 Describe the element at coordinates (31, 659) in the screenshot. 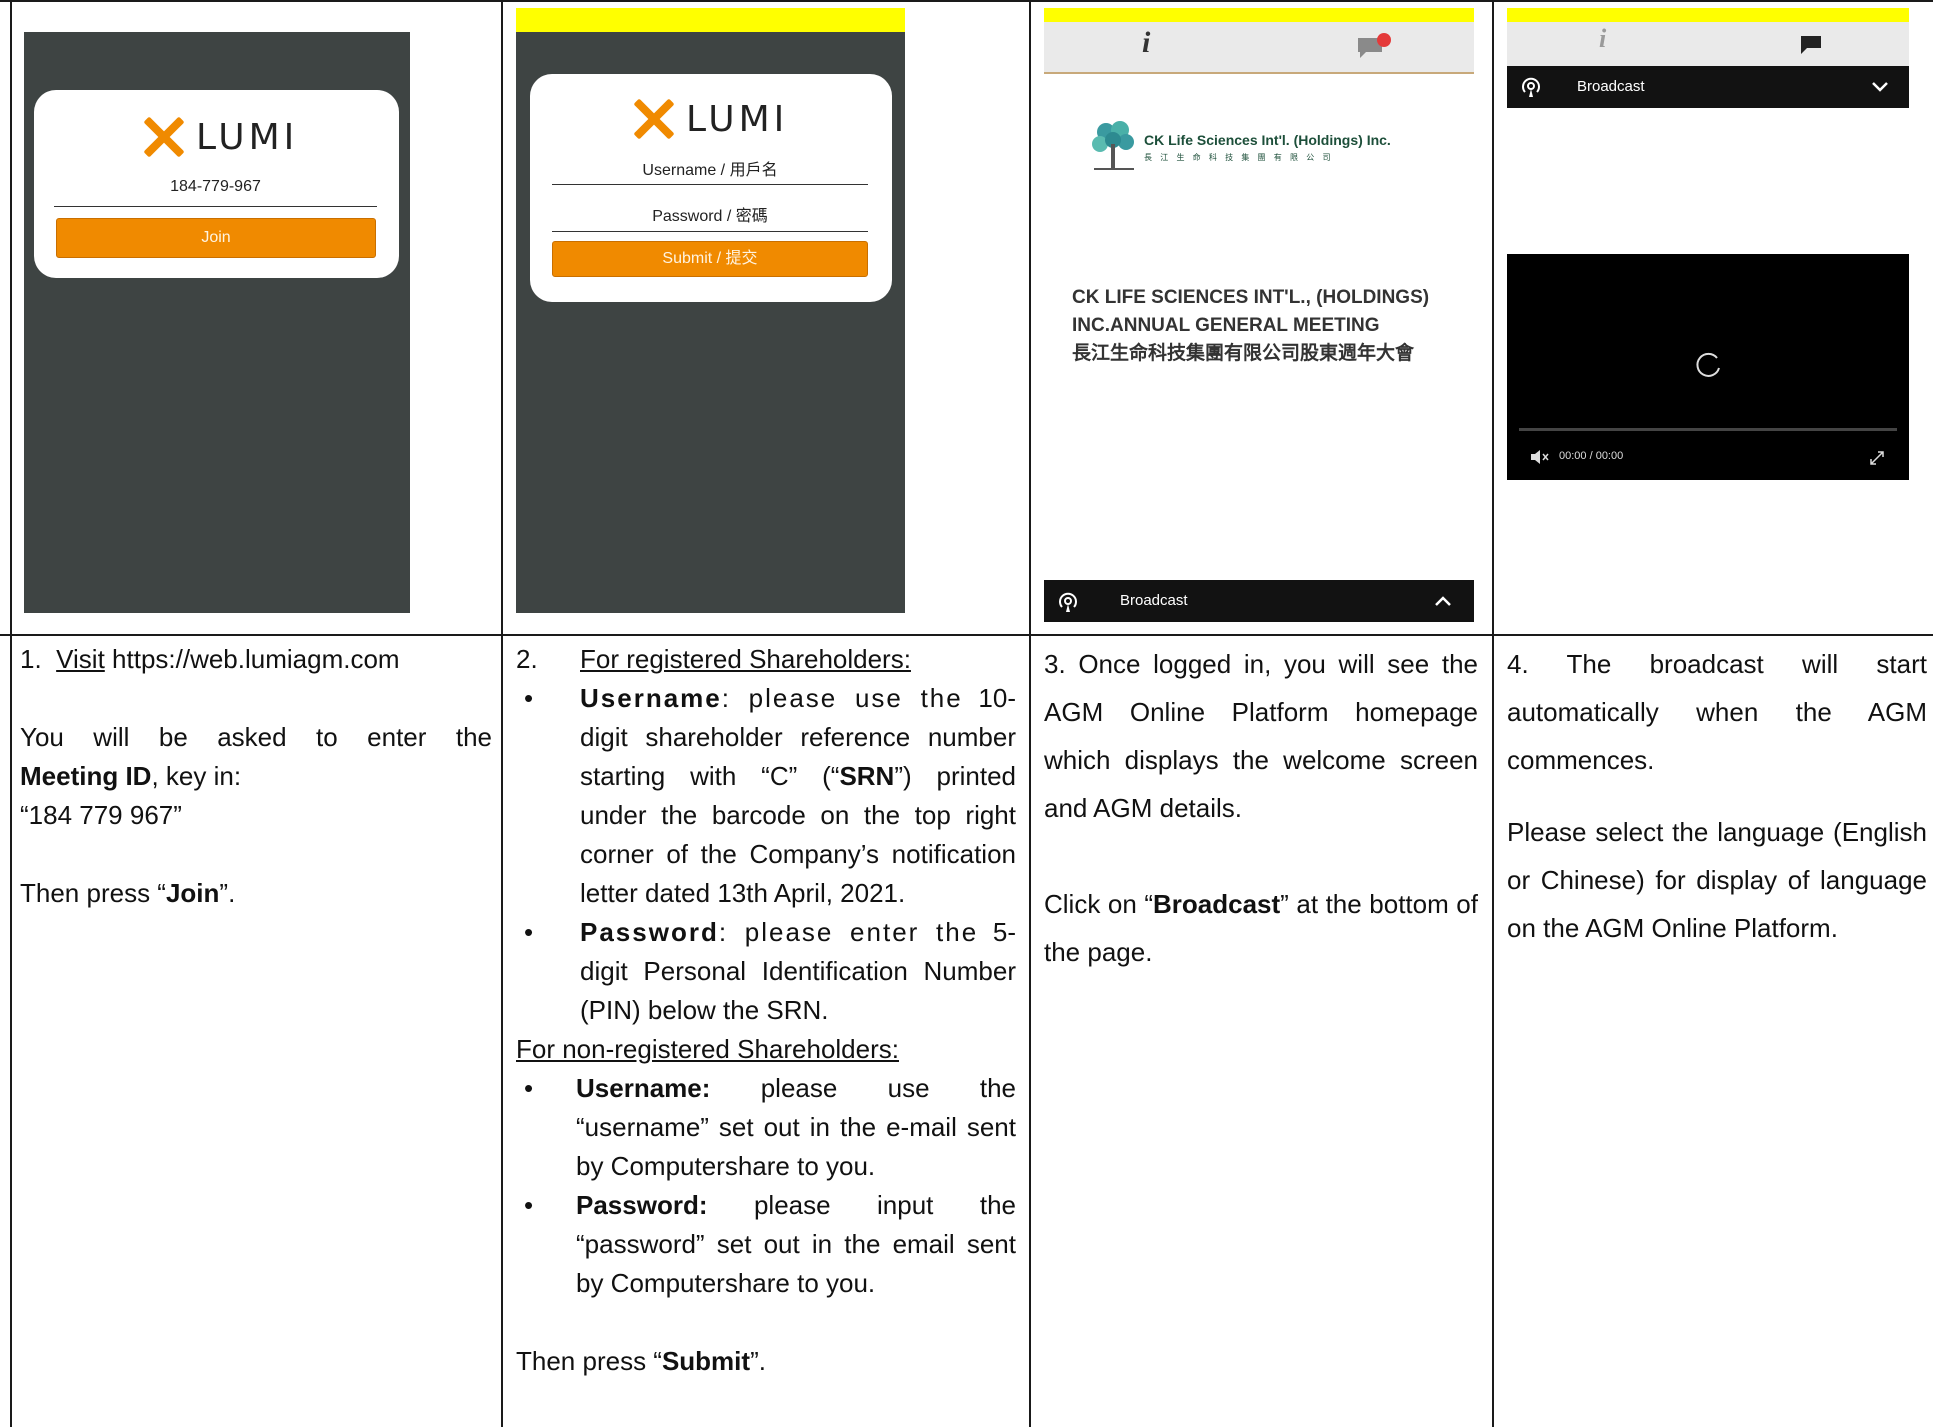

I see `step-1-number: 1.` at that location.